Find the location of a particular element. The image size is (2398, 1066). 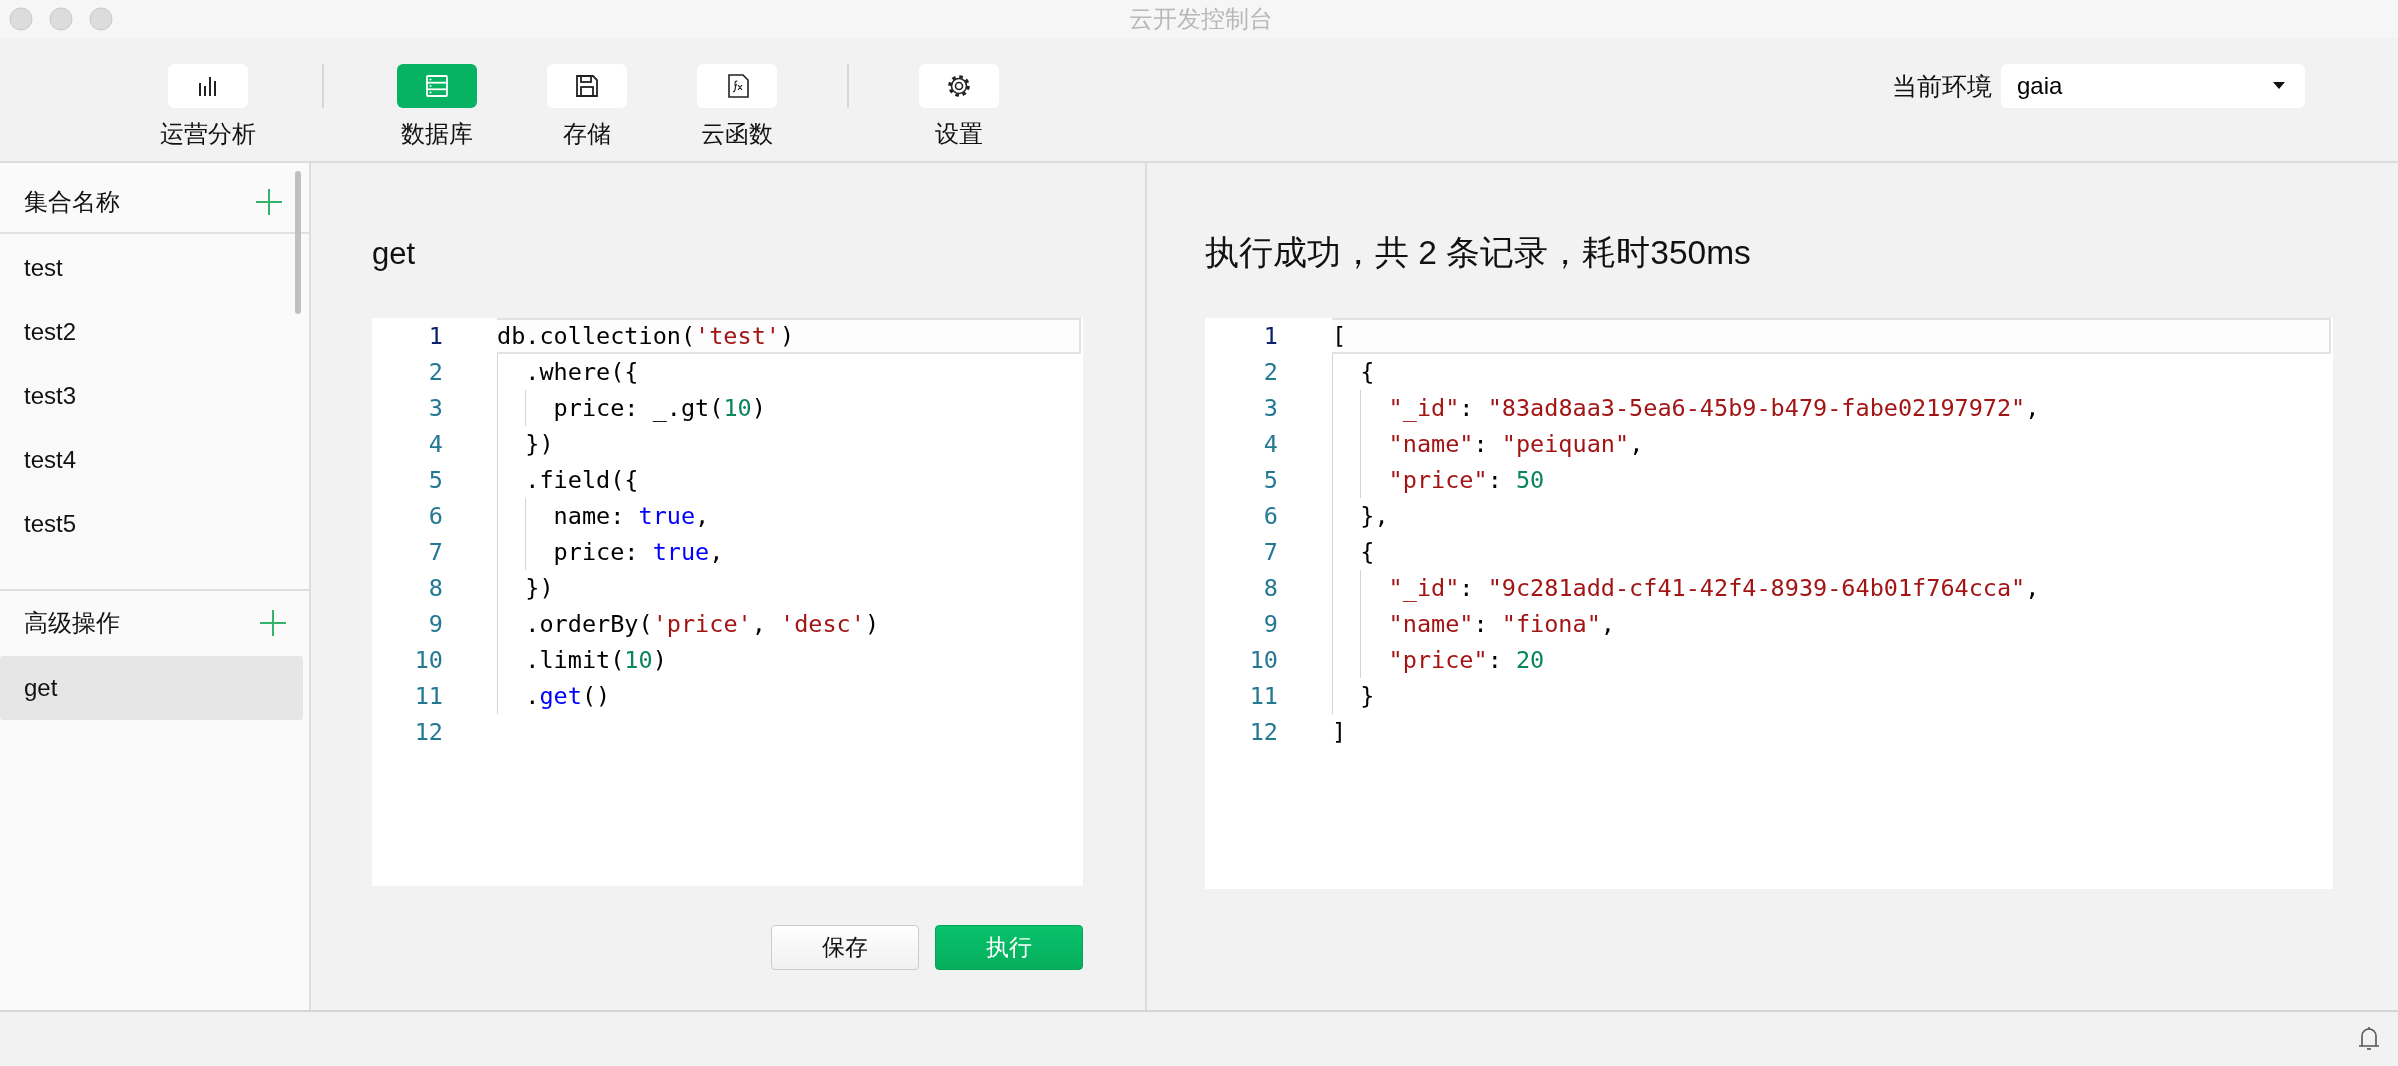

toolbar-label: 存储 is located at coordinates (587, 134).